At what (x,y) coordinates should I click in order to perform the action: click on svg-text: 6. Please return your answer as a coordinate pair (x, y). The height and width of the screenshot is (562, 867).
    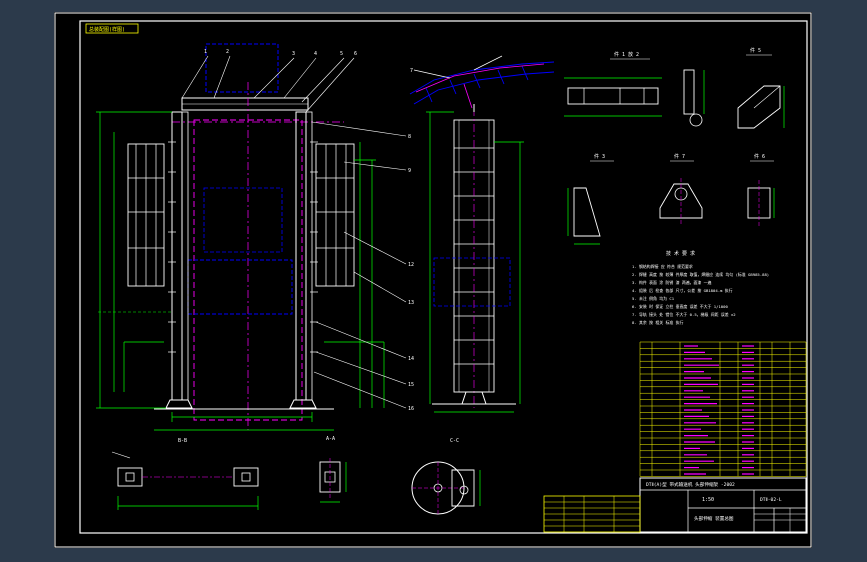
    Looking at the image, I should click on (355, 54).